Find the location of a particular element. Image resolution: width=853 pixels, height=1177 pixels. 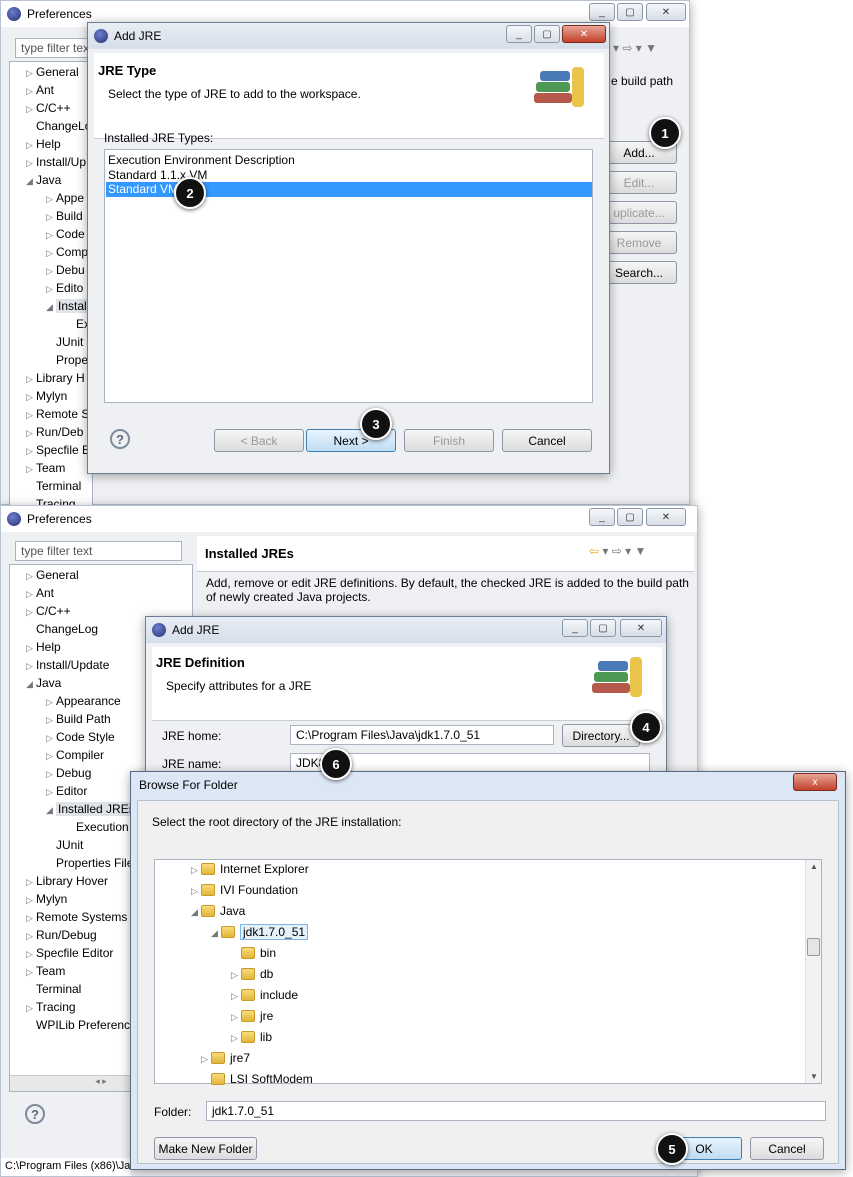

tree-item: ▷ Edito is located at coordinates (64, 288).